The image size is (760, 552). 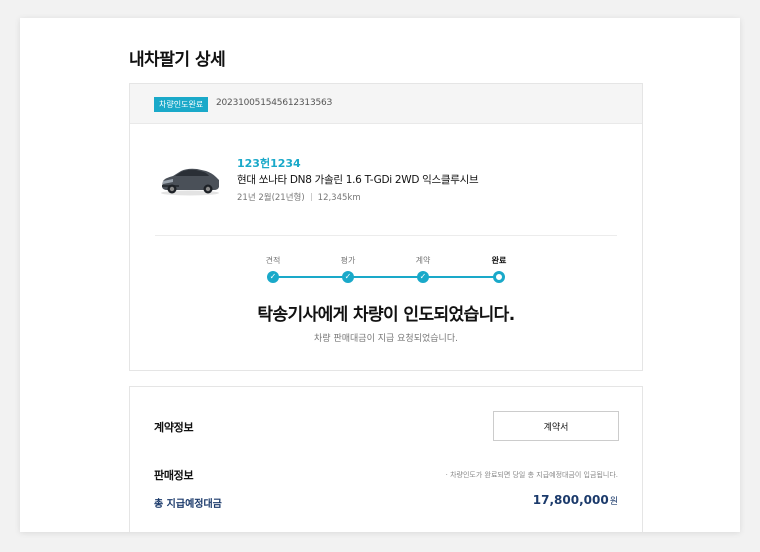 What do you see at coordinates (386, 274) in the screenshot?
I see `progress-stepper: 견적 ✓ 평가 ✓ 계약 ✓ 완료` at bounding box center [386, 274].